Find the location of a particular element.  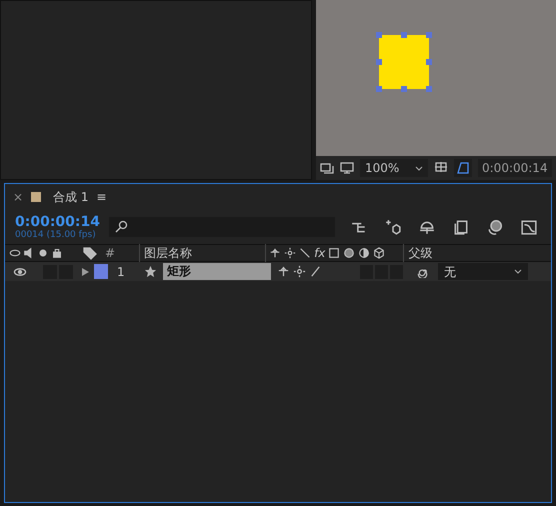

eye-icon is located at coordinates (15, 253).